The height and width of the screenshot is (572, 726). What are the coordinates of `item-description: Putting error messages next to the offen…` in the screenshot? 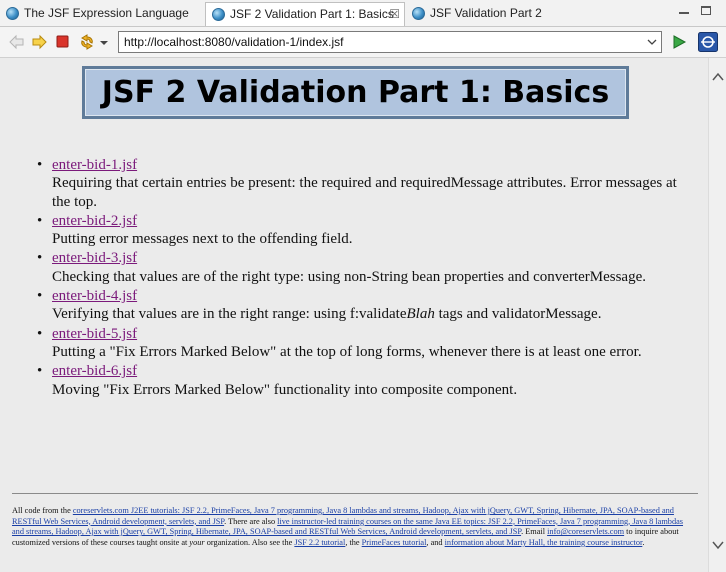 It's located at (202, 239).